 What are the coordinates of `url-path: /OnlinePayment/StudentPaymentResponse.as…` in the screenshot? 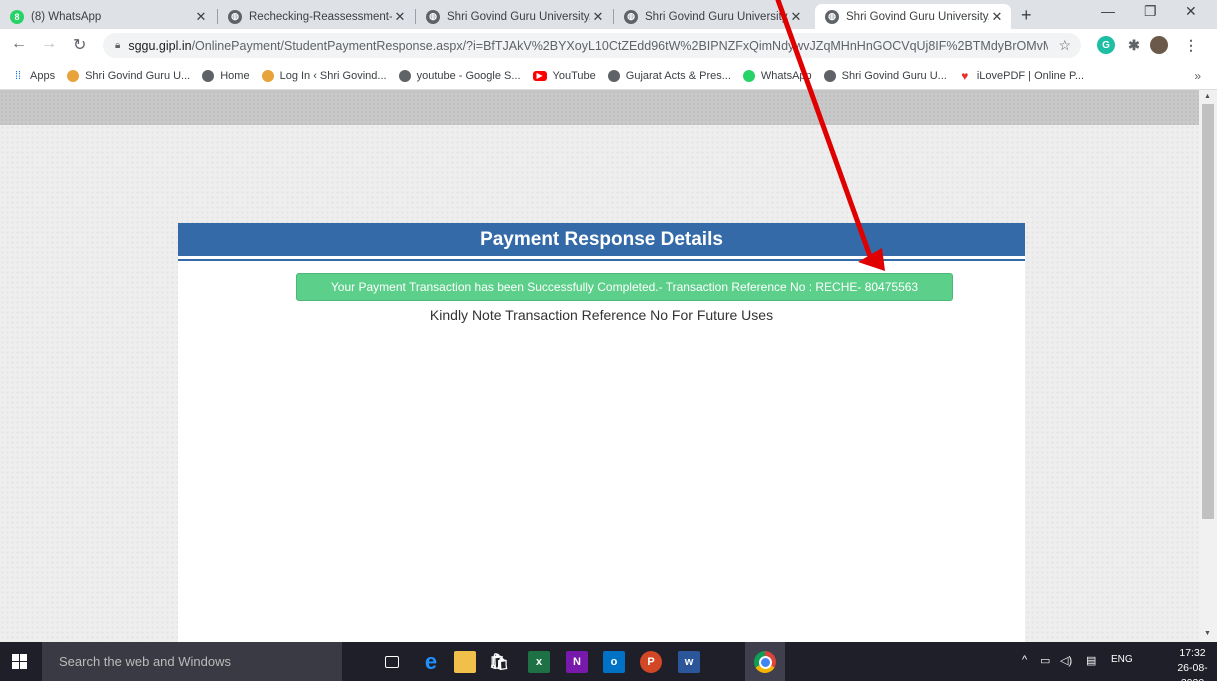 It's located at (620, 45).